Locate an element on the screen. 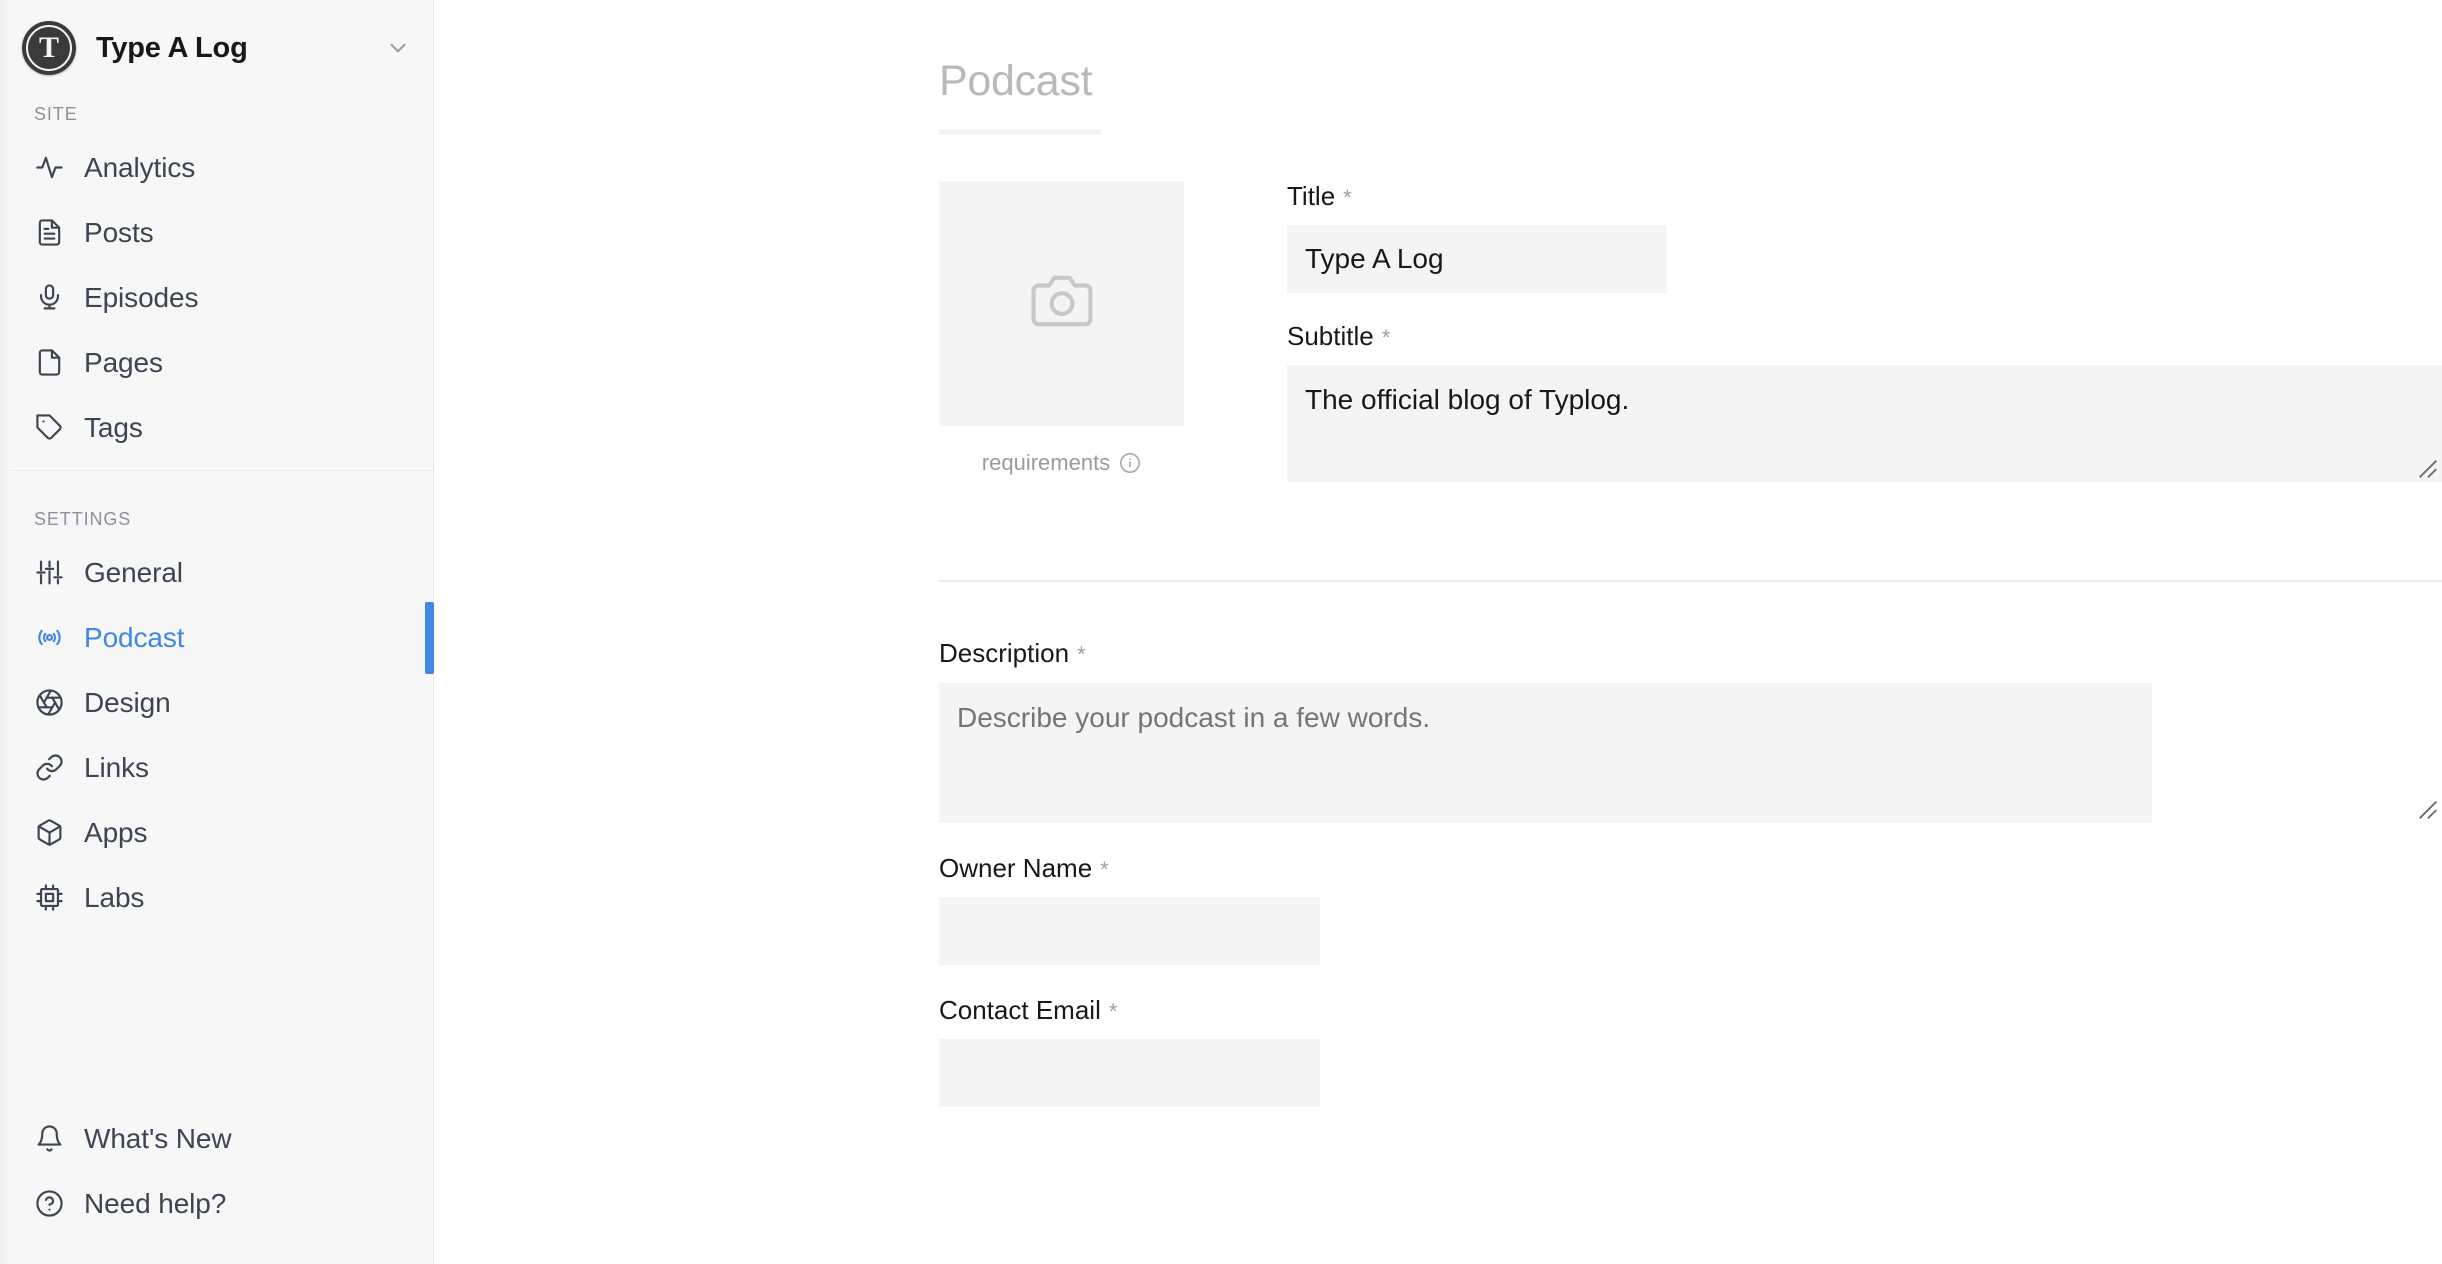  field-label-description: Description * is located at coordinates (1690, 653).